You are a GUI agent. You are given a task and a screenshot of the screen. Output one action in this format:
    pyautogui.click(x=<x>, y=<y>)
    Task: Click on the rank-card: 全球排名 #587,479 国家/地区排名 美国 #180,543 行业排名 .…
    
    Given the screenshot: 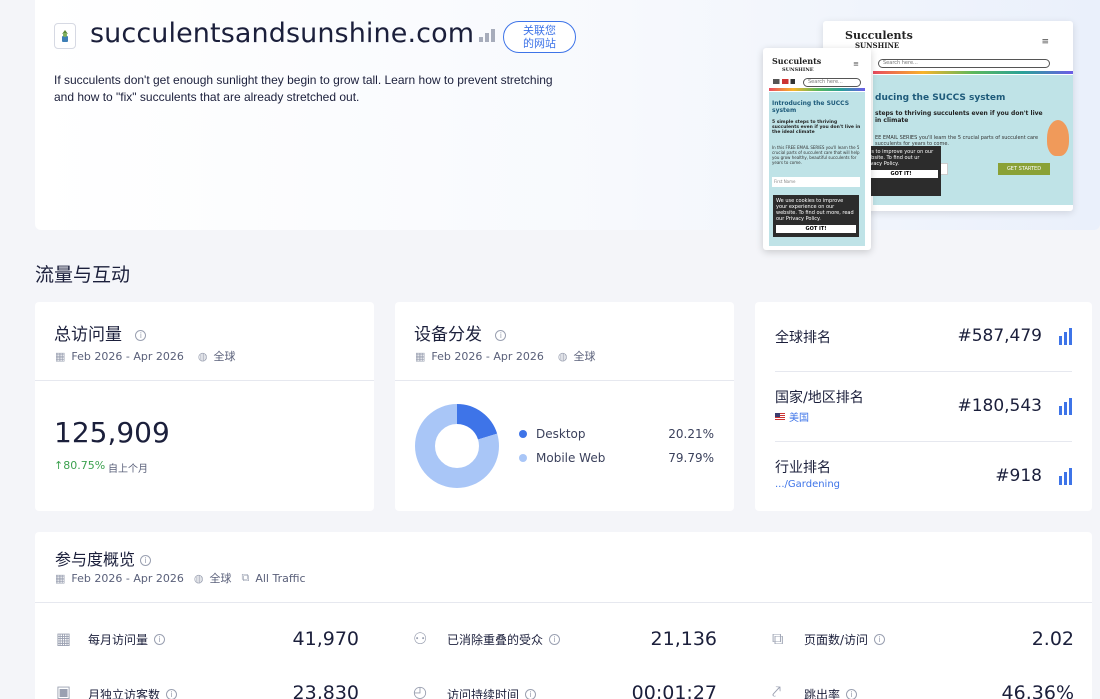 What is the action you would take?
    pyautogui.click(x=923, y=406)
    